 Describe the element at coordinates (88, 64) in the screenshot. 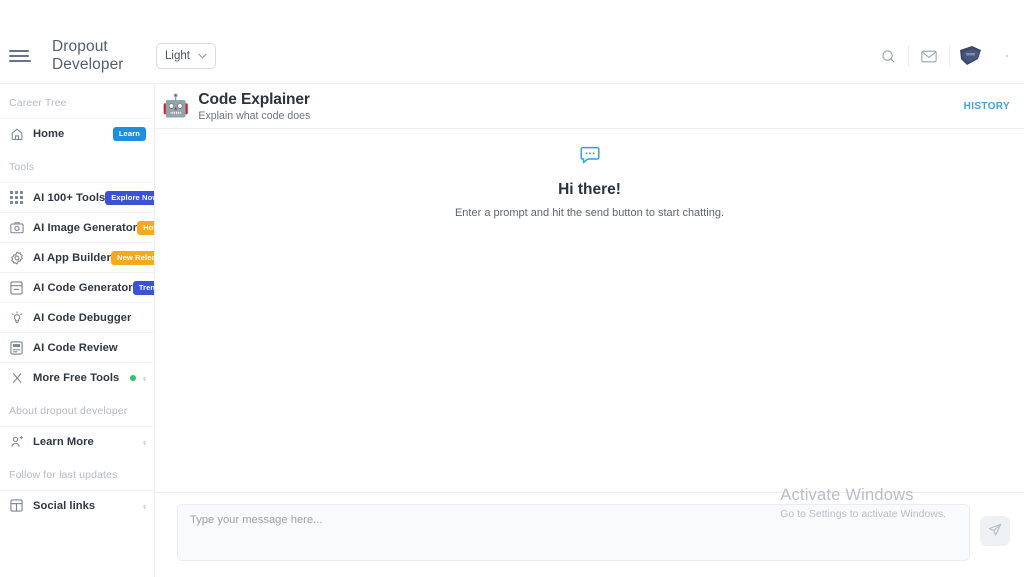

I see `brand-line-2: Developer` at that location.